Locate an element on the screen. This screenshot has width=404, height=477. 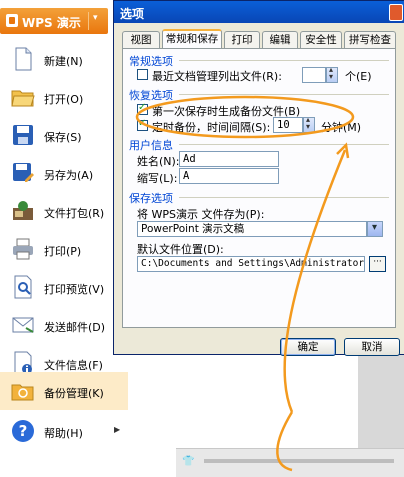
tab-spell-check: 拼写检查 is located at coordinates (370, 39).